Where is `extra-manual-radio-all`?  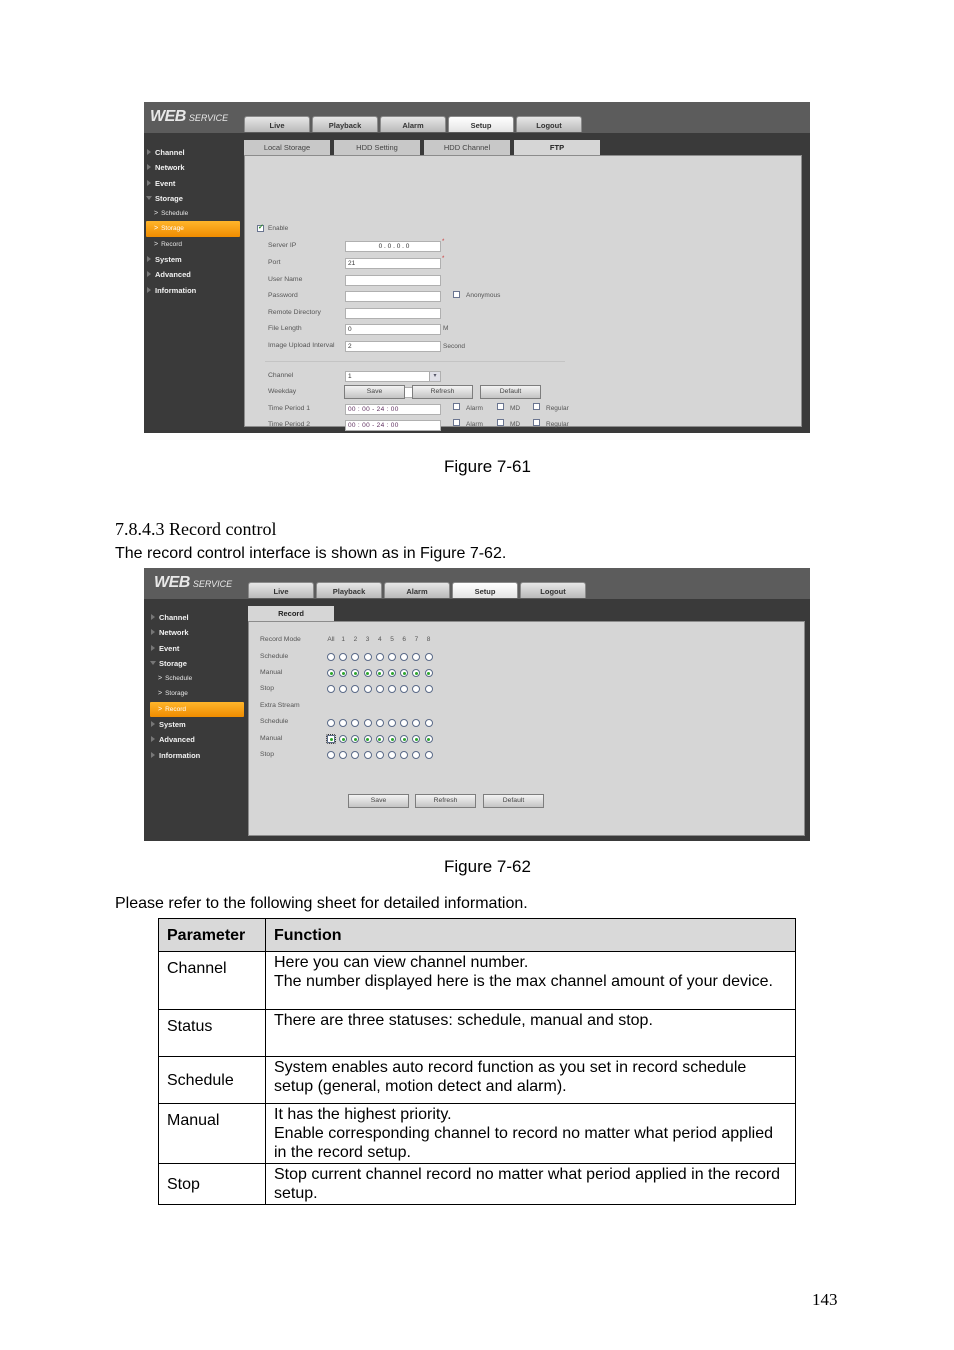
extra-manual-radio-all is located at coordinates (331, 739).